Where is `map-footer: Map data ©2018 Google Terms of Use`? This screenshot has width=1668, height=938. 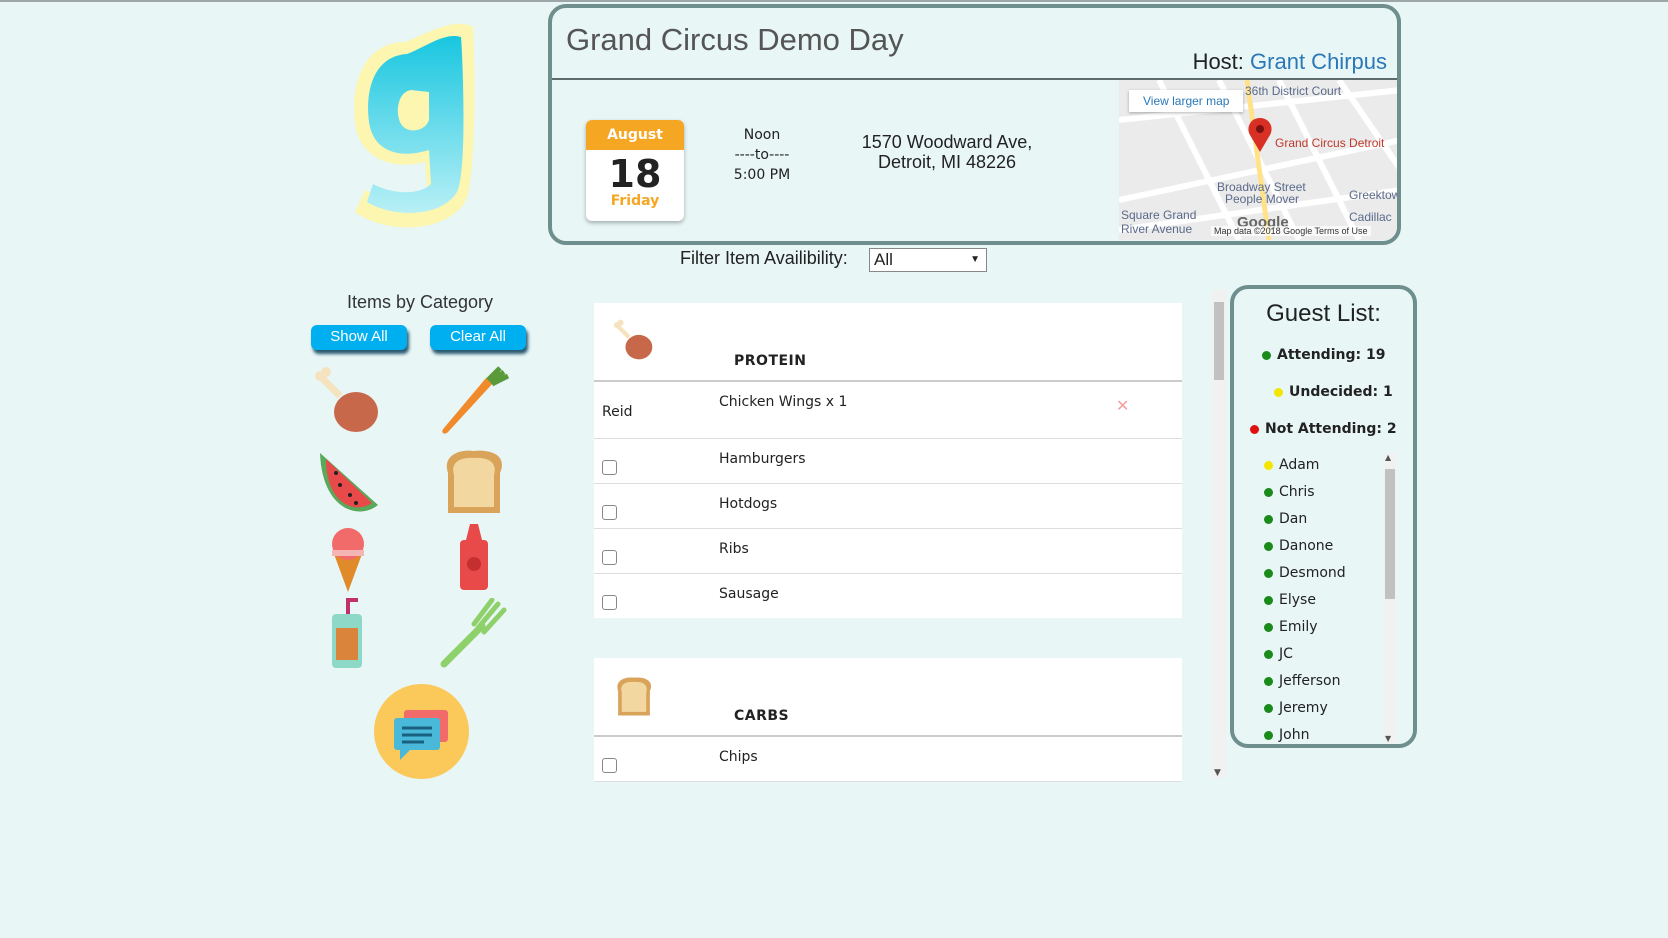 map-footer: Map data ©2018 Google Terms of Use is located at coordinates (1291, 231).